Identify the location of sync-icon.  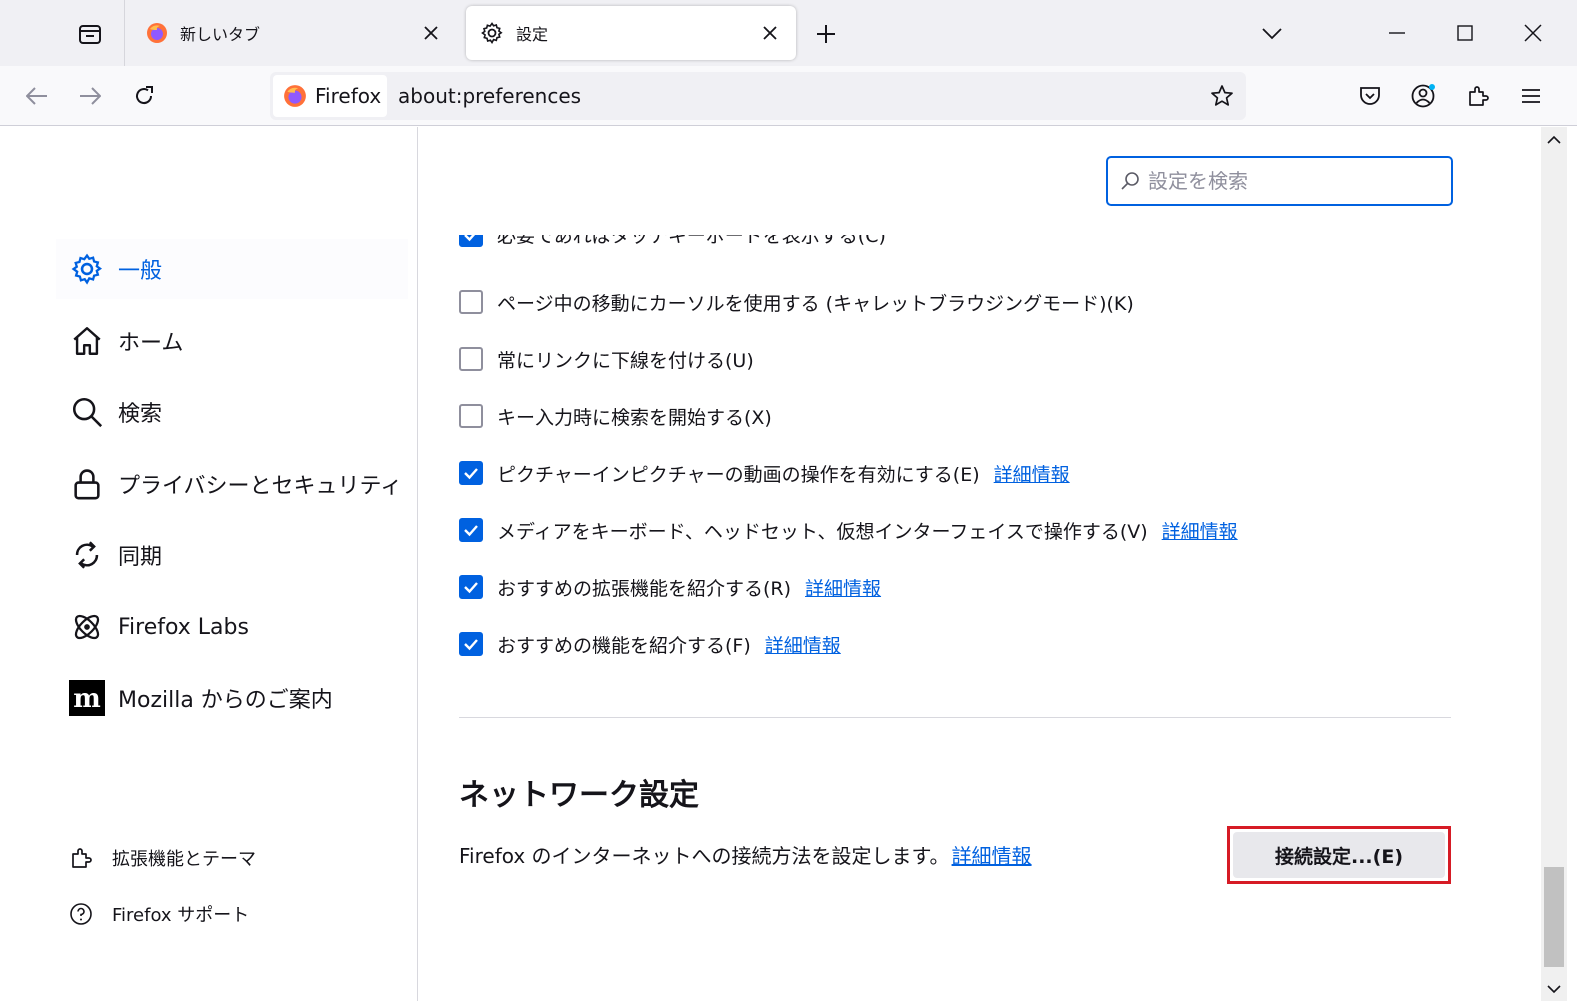
(87, 555).